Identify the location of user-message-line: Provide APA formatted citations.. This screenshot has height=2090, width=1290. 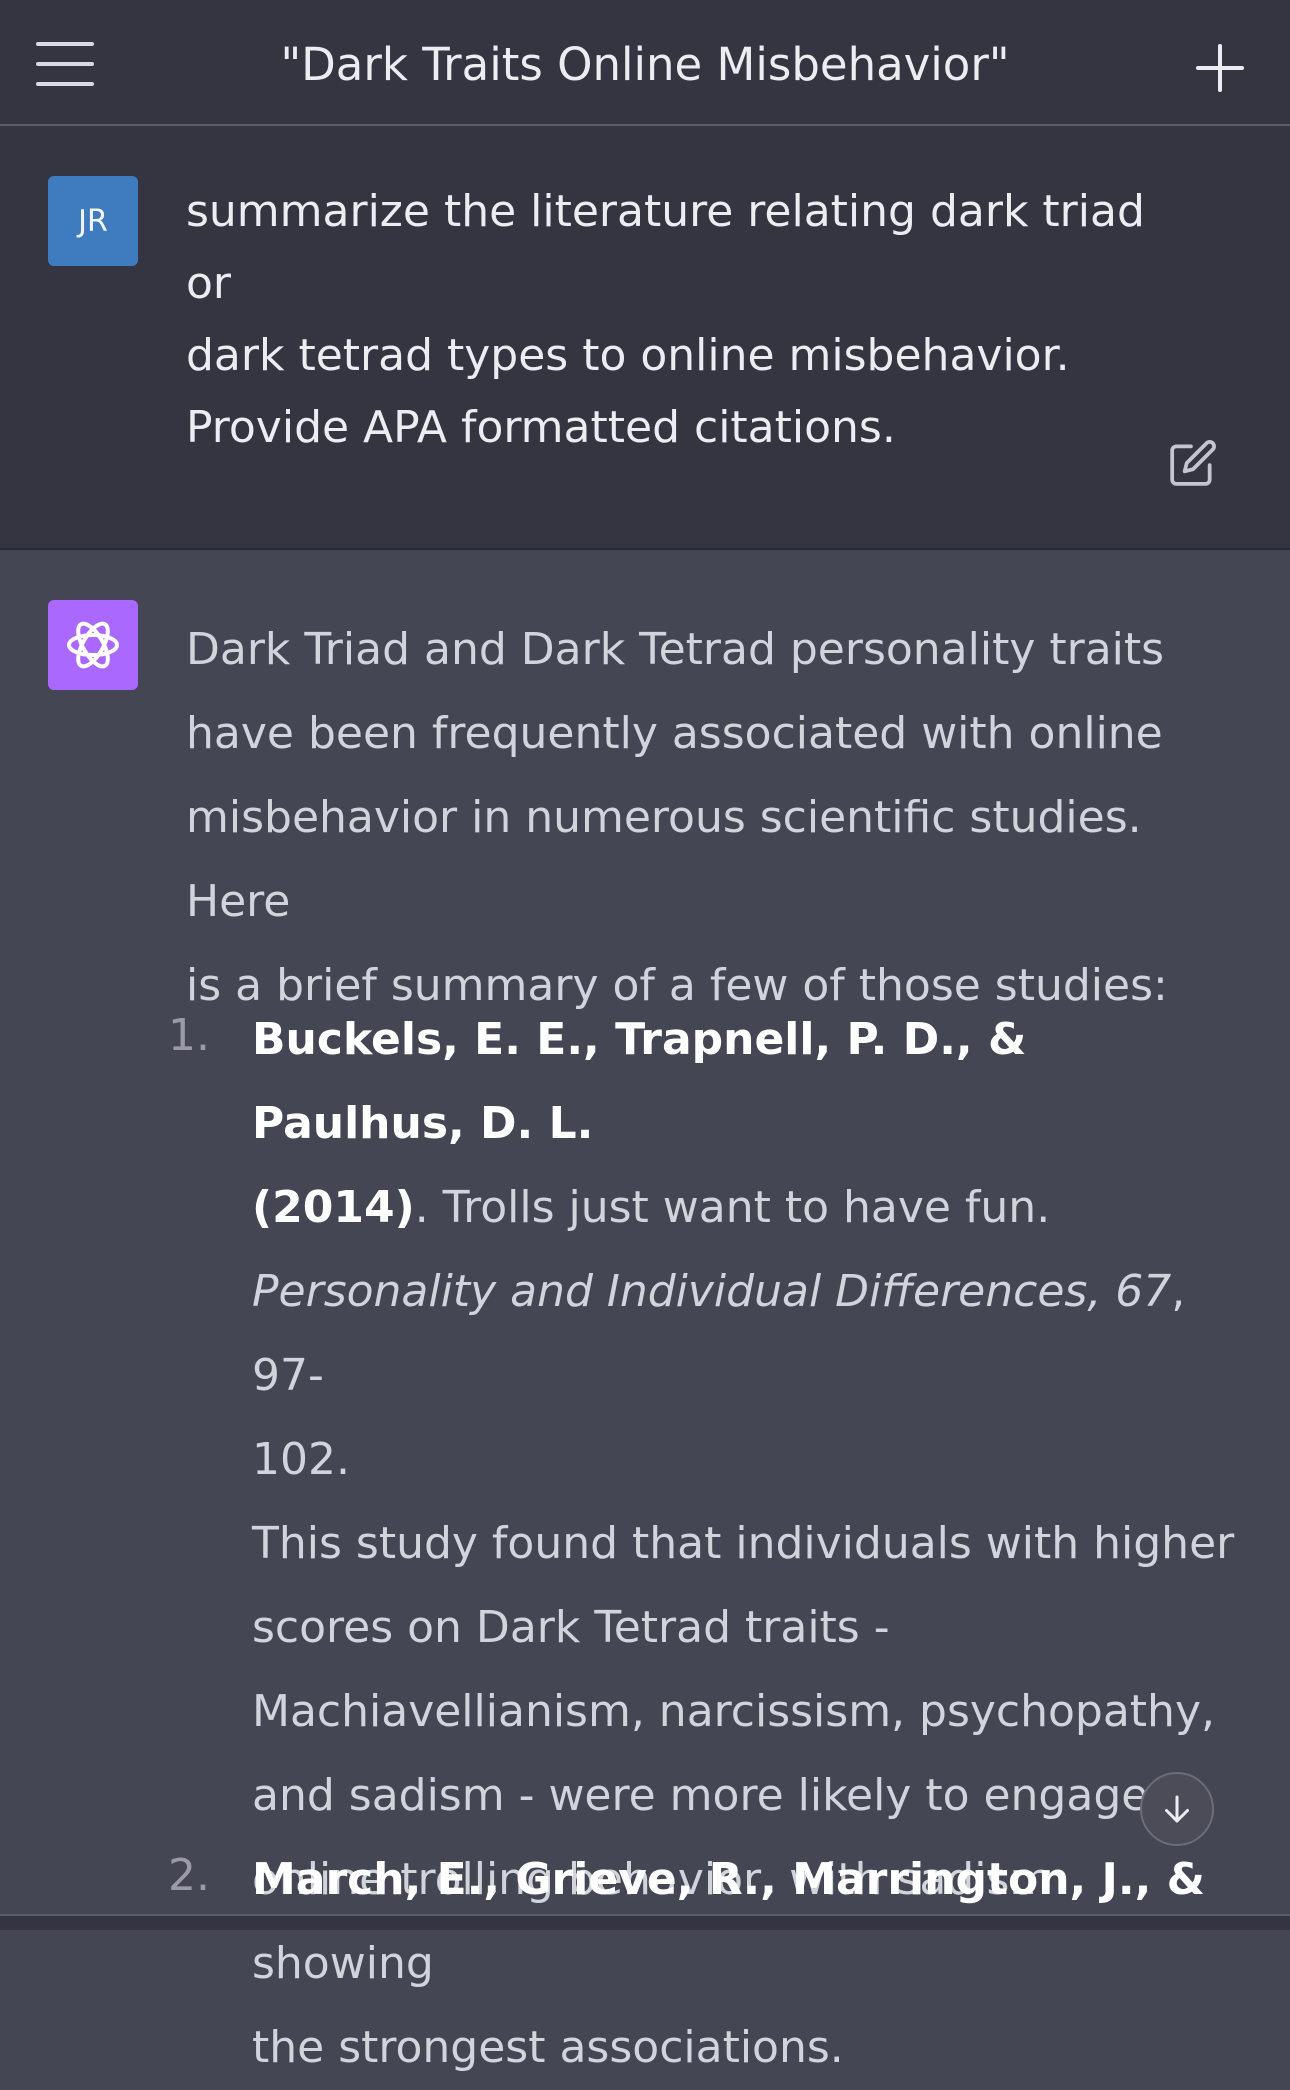
(541, 427).